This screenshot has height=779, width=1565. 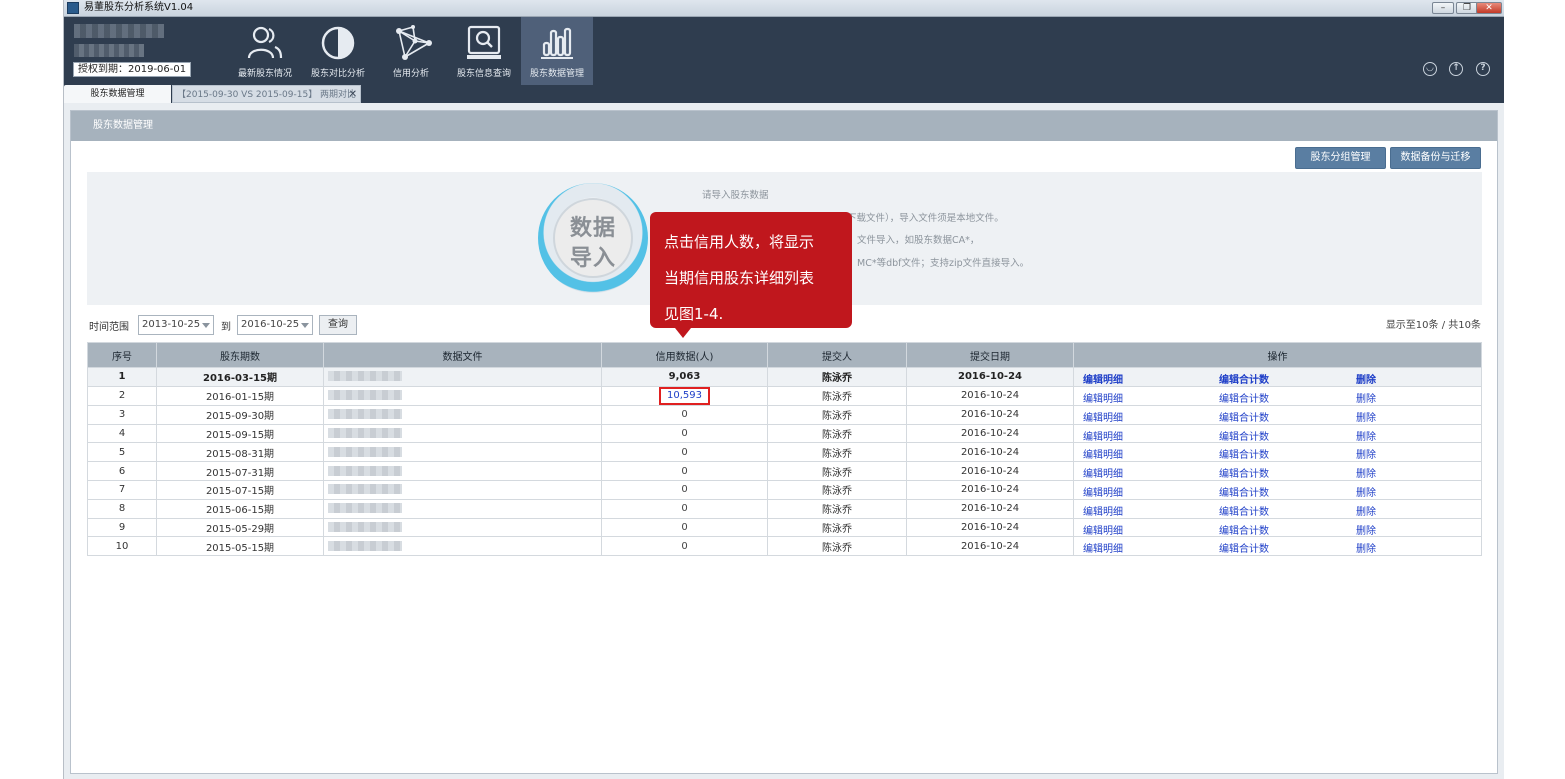 I want to click on row-credit-count: 10,593, so click(x=684, y=395).